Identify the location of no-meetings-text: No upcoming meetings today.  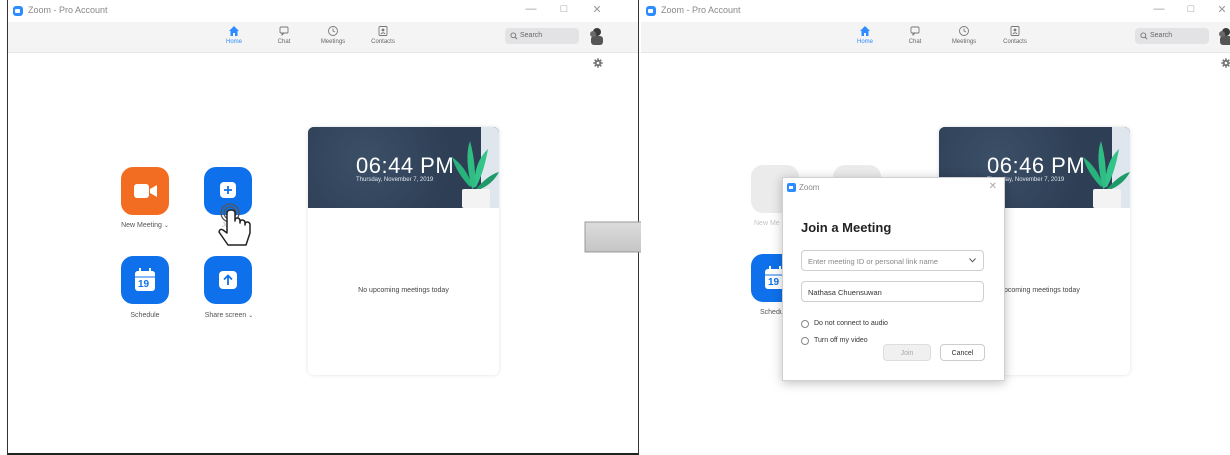
(403, 290).